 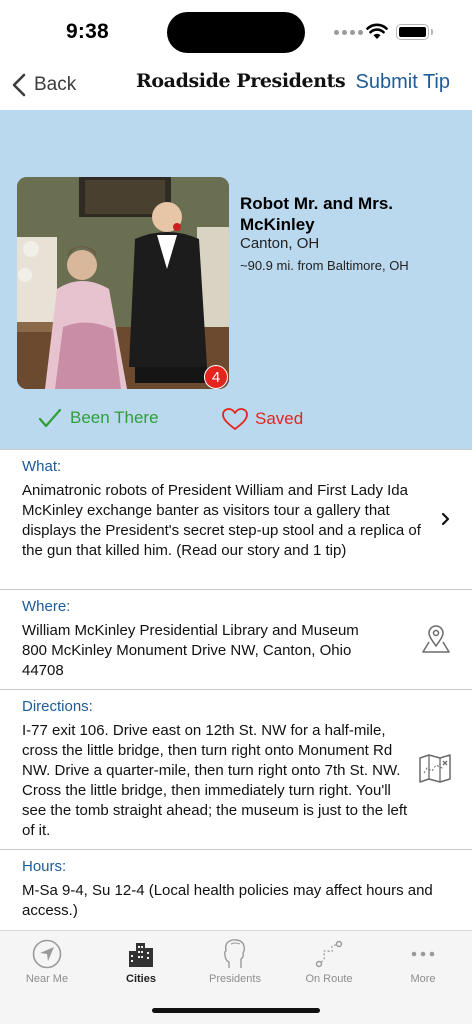 What do you see at coordinates (44, 866) in the screenshot?
I see `hours-heading: Hours:` at bounding box center [44, 866].